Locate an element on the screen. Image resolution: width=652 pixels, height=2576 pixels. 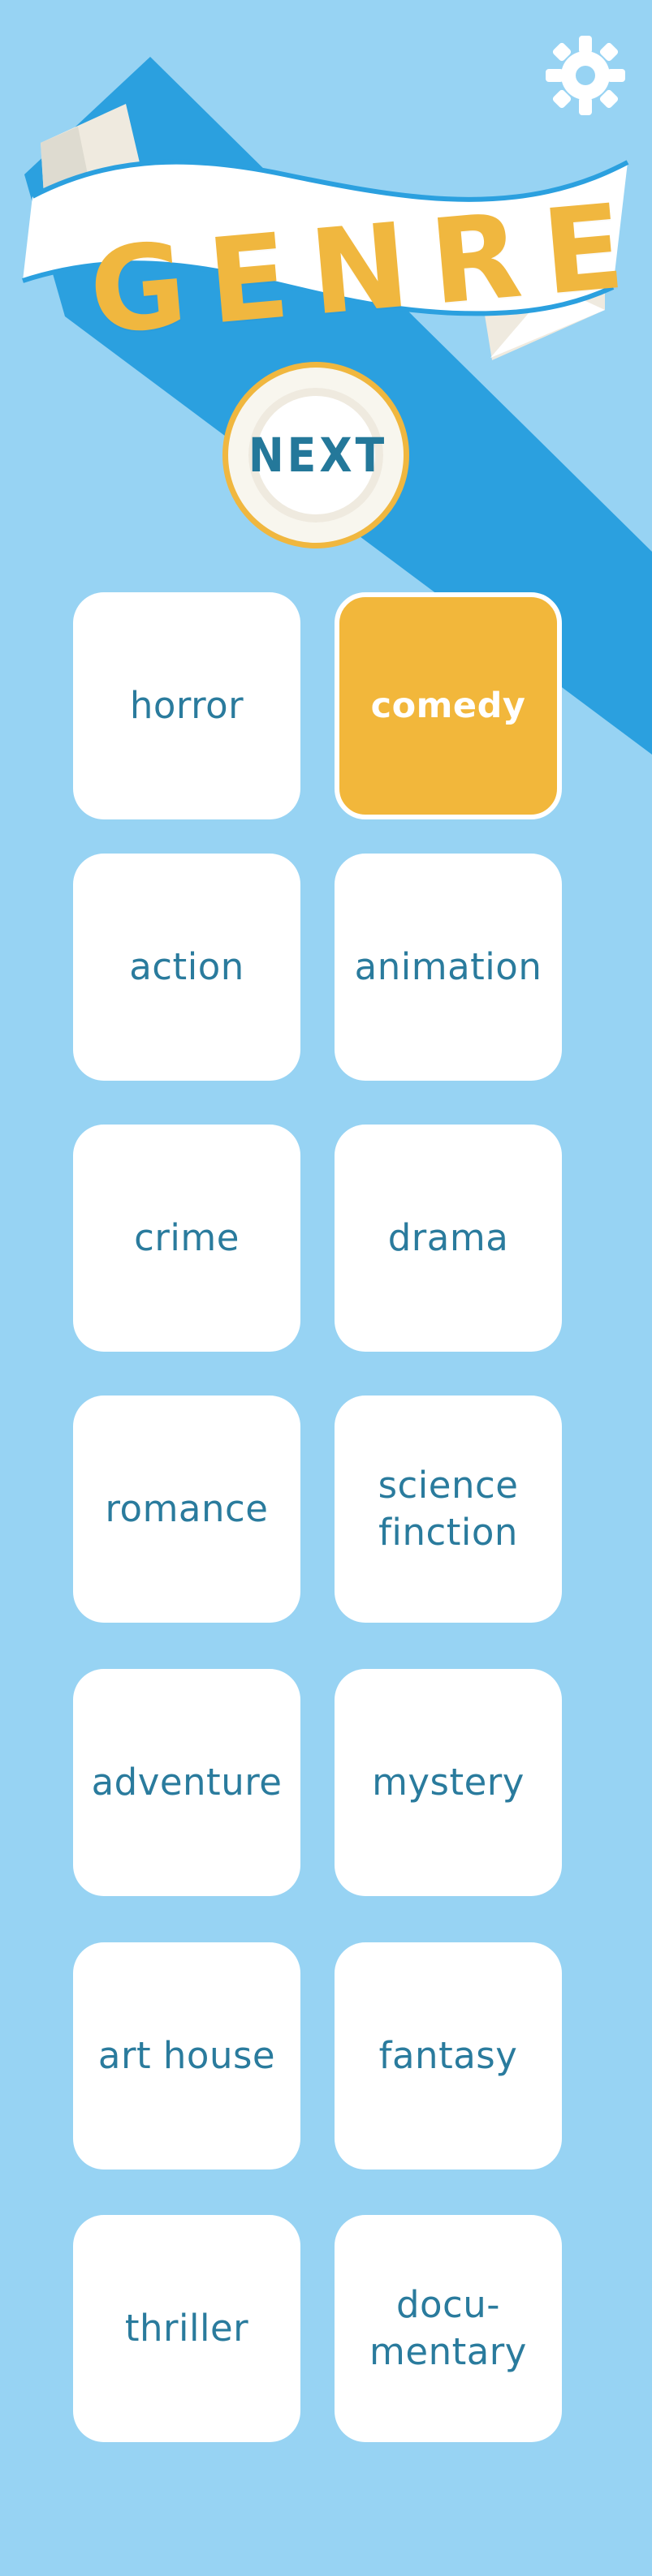
genre-card-adventure: adventure is located at coordinates (187, 1782).